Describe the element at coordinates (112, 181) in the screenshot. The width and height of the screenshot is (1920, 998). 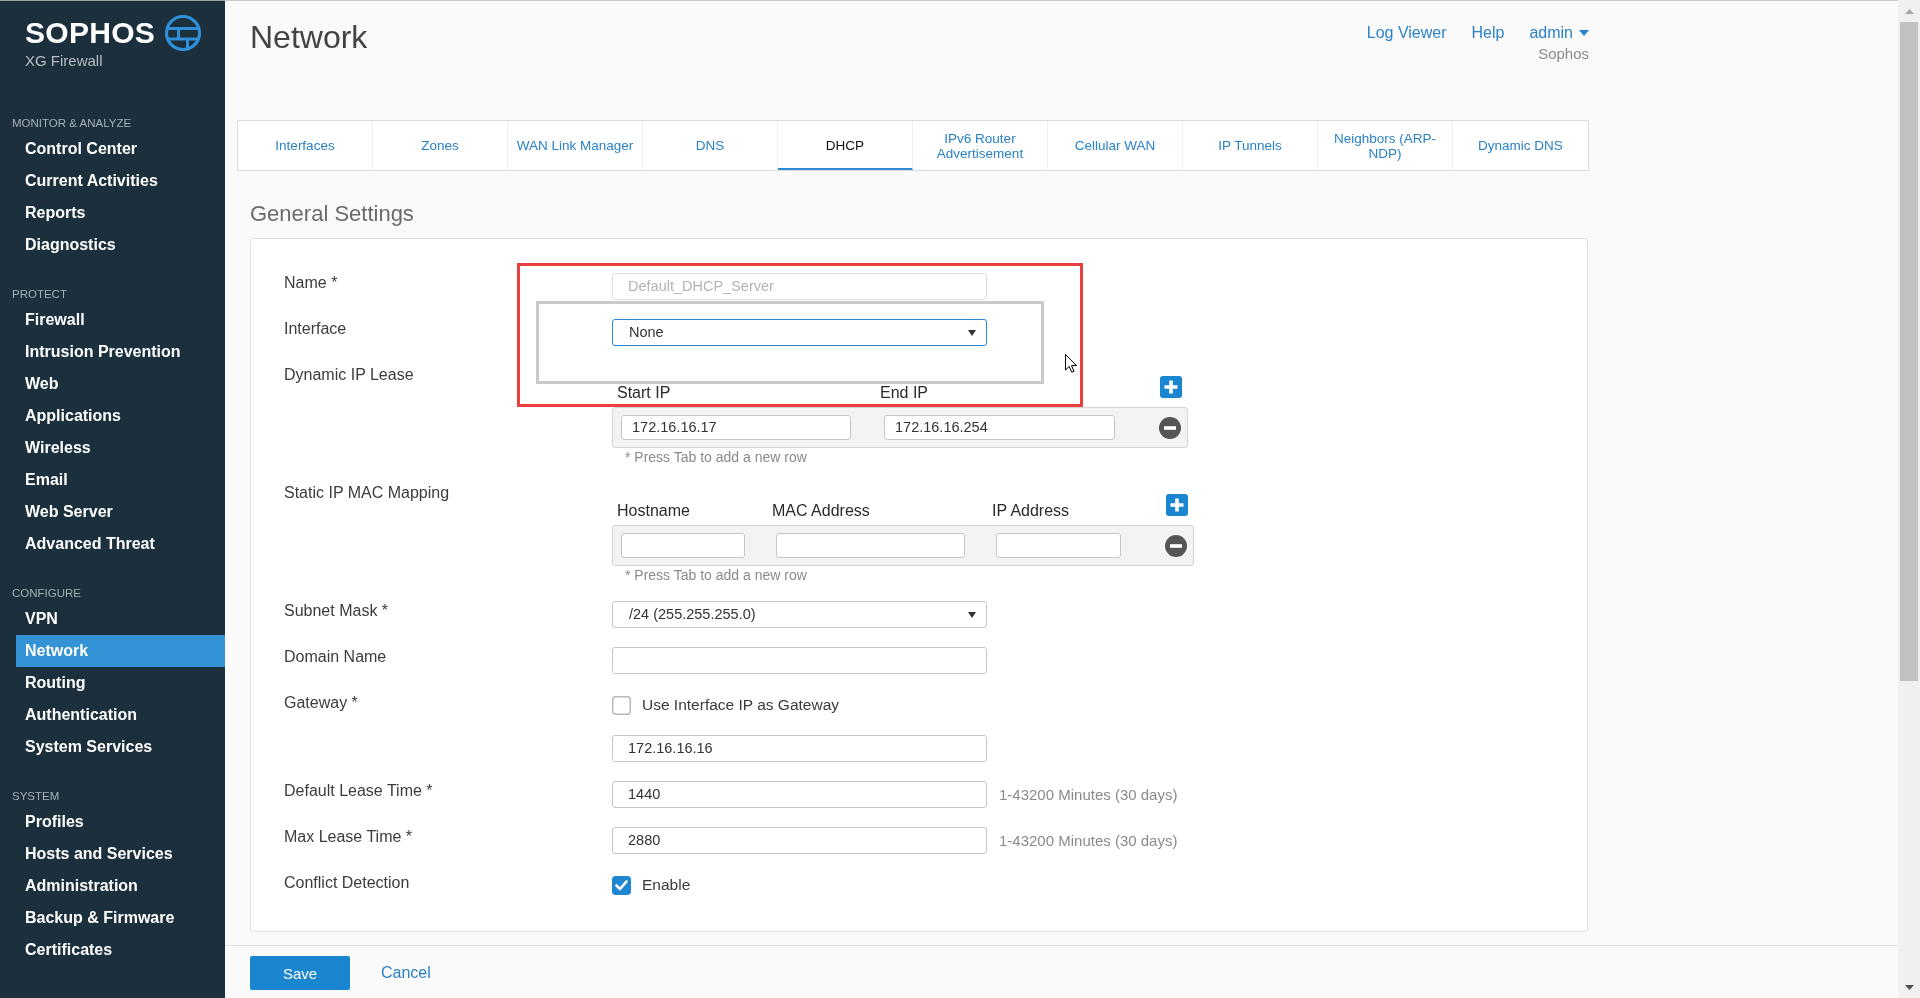
I see `sidebar-item: Current Activities` at that location.